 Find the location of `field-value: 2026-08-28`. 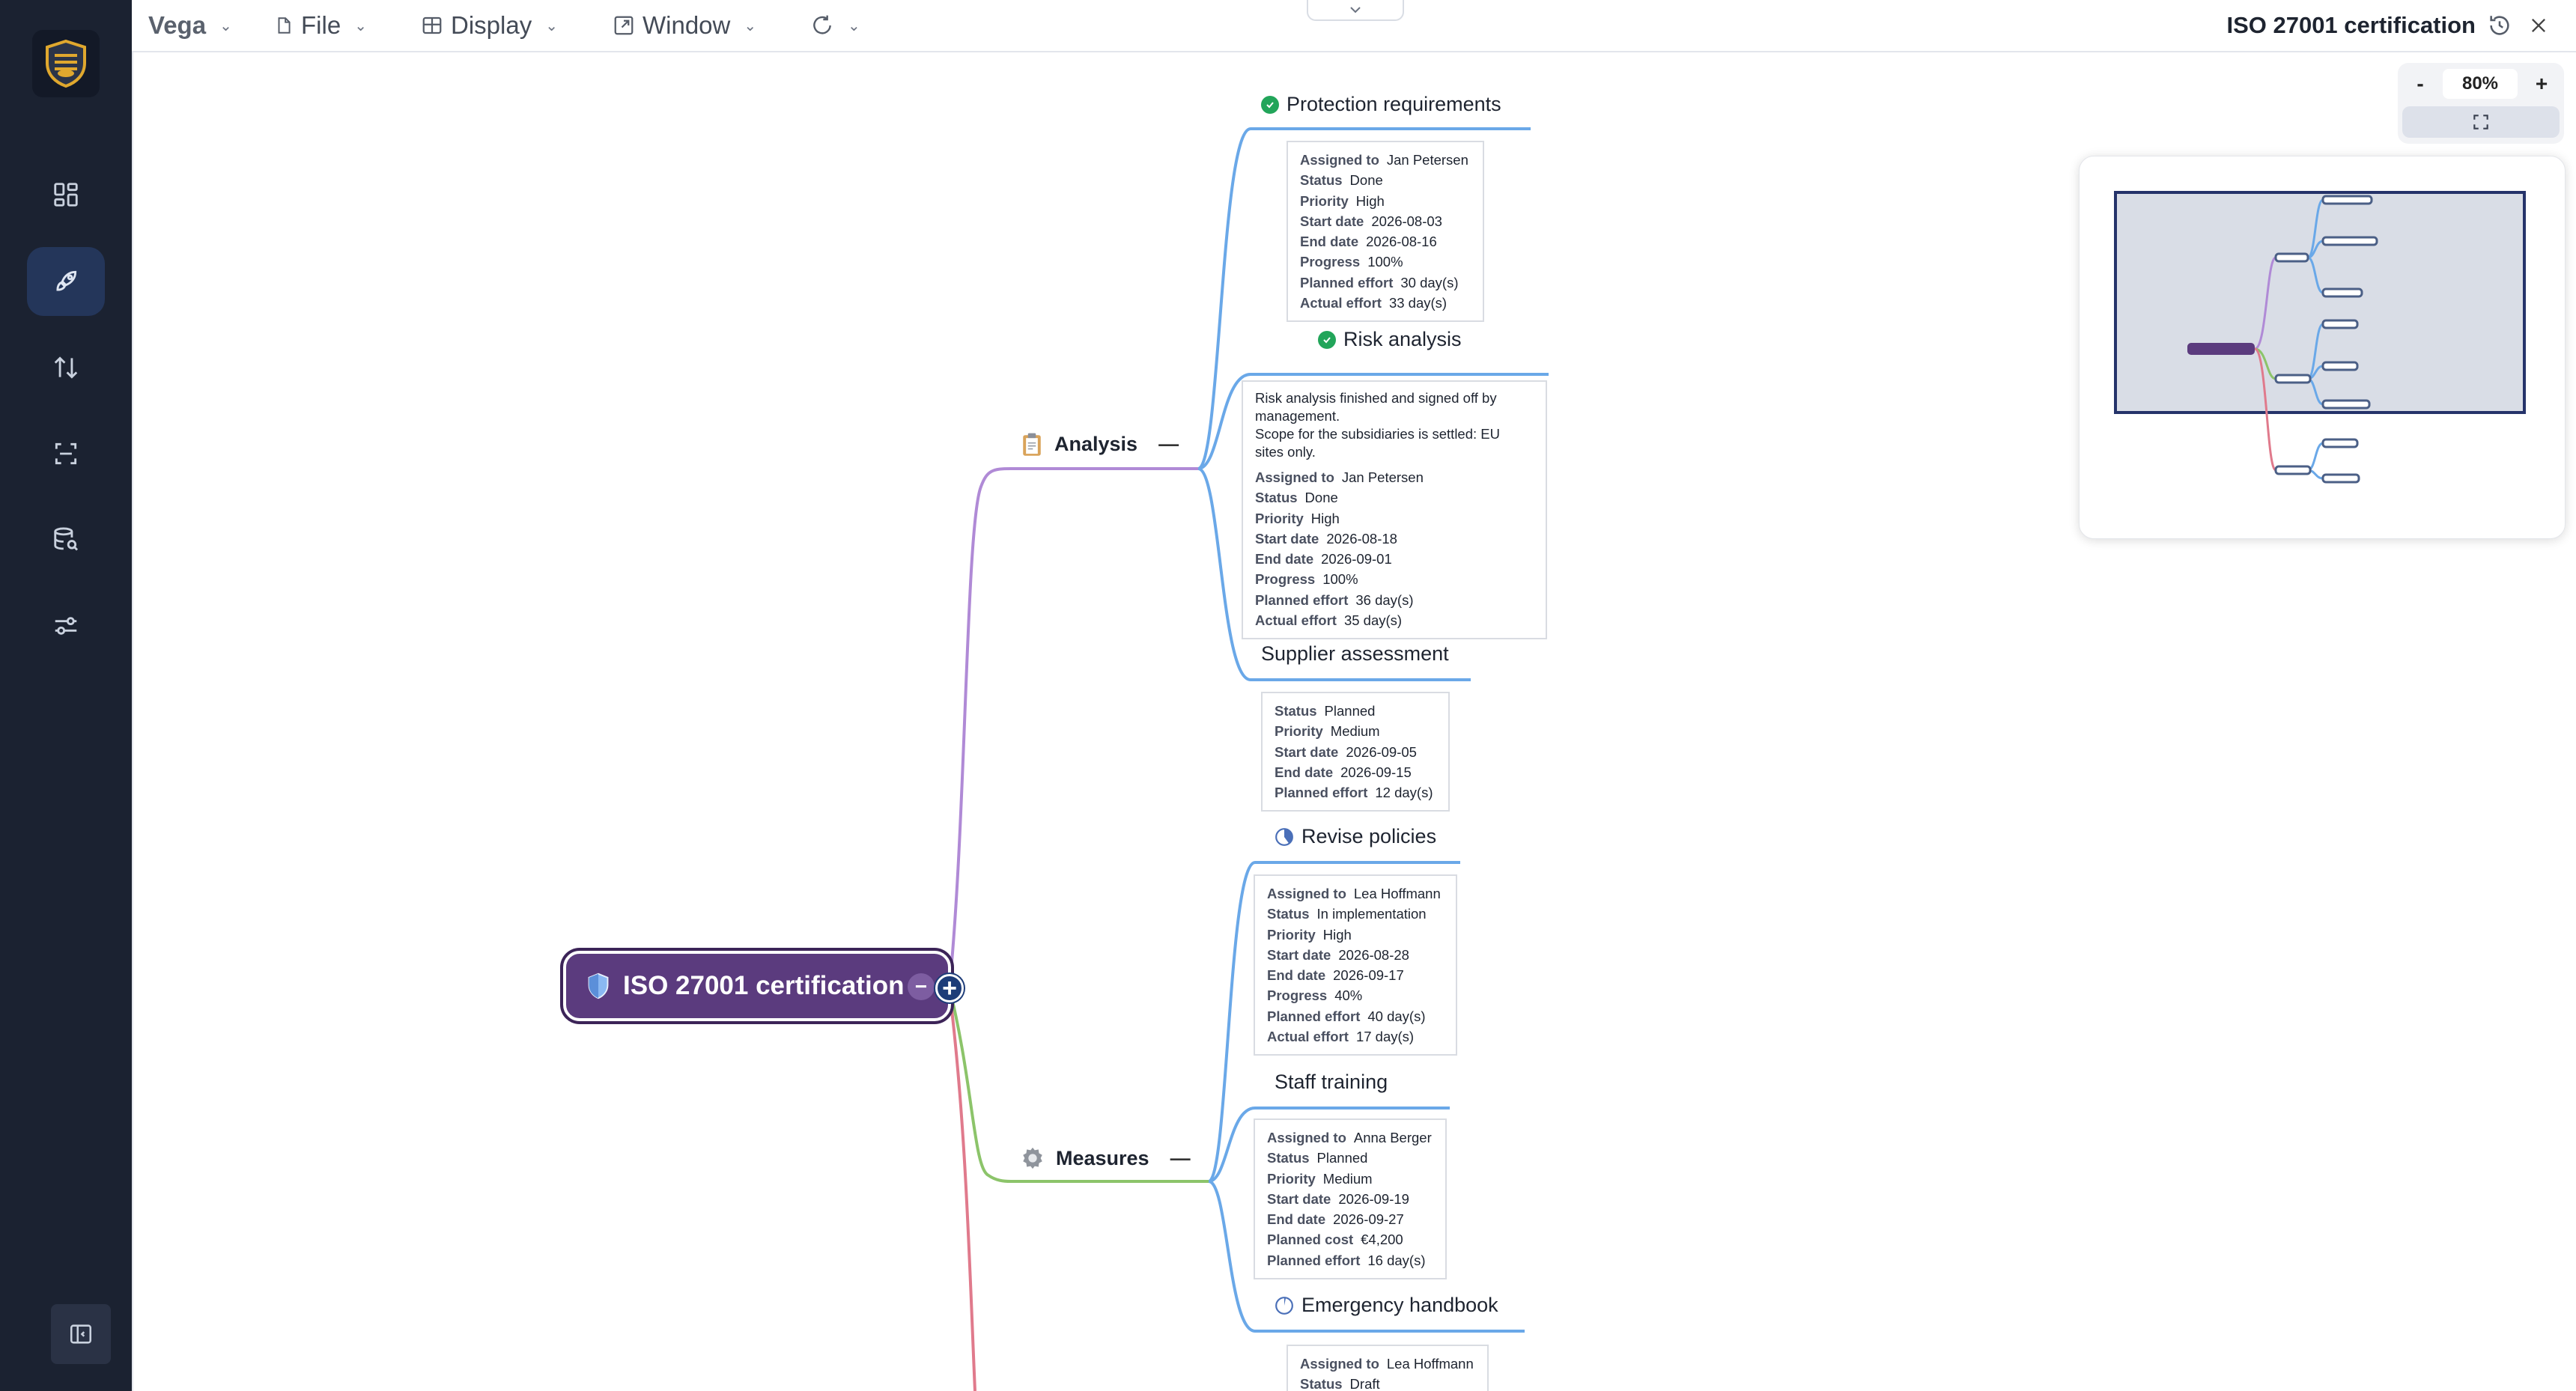

field-value: 2026-08-28 is located at coordinates (1373, 954).